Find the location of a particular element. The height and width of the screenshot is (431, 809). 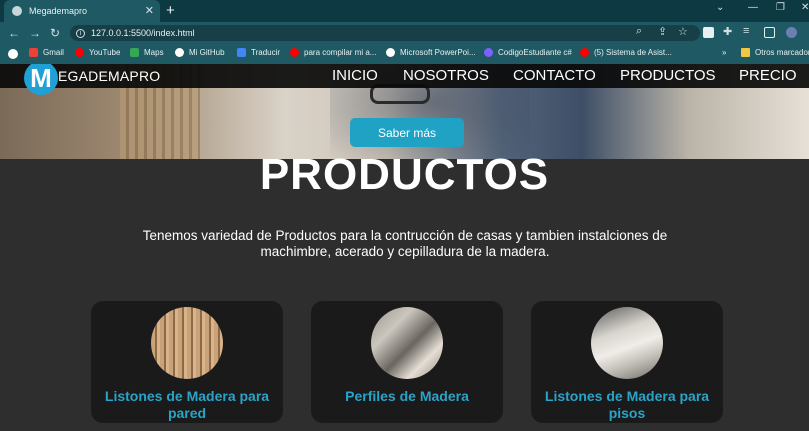

browser-tab: Megademapro ✕ is located at coordinates (82, 11).